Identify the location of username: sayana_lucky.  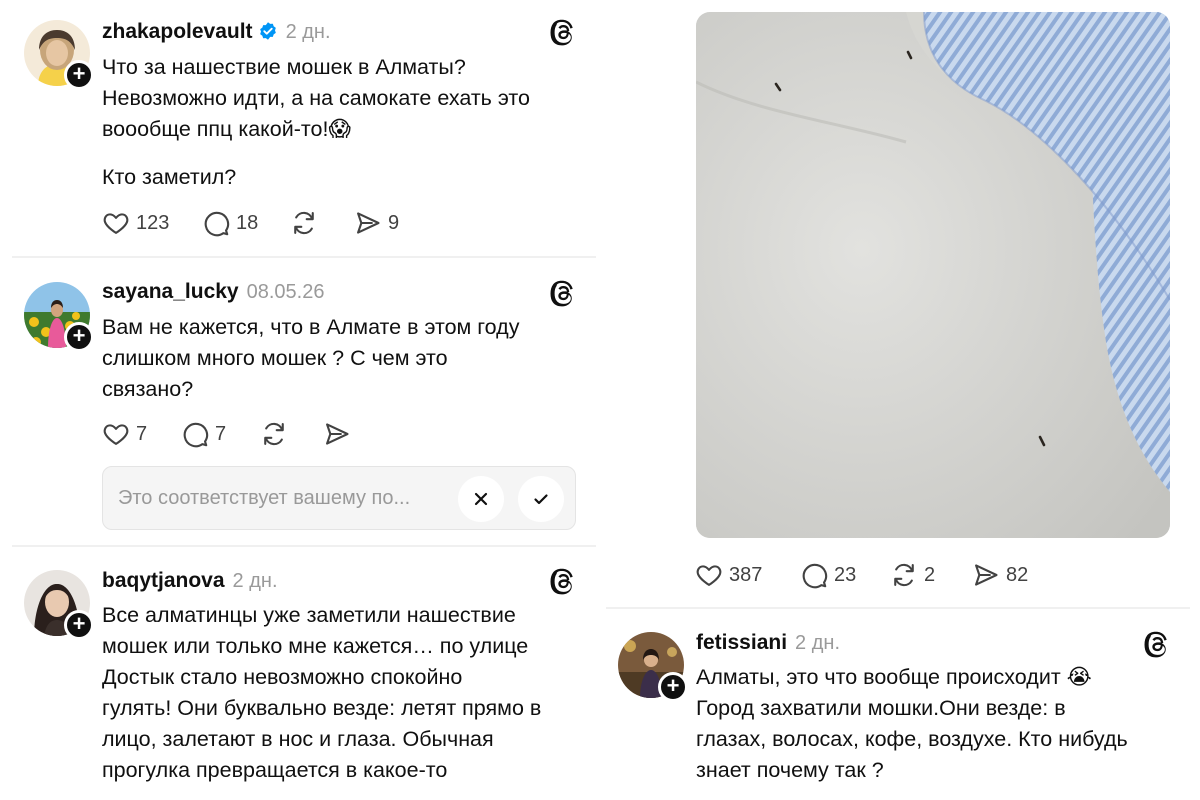
(170, 292).